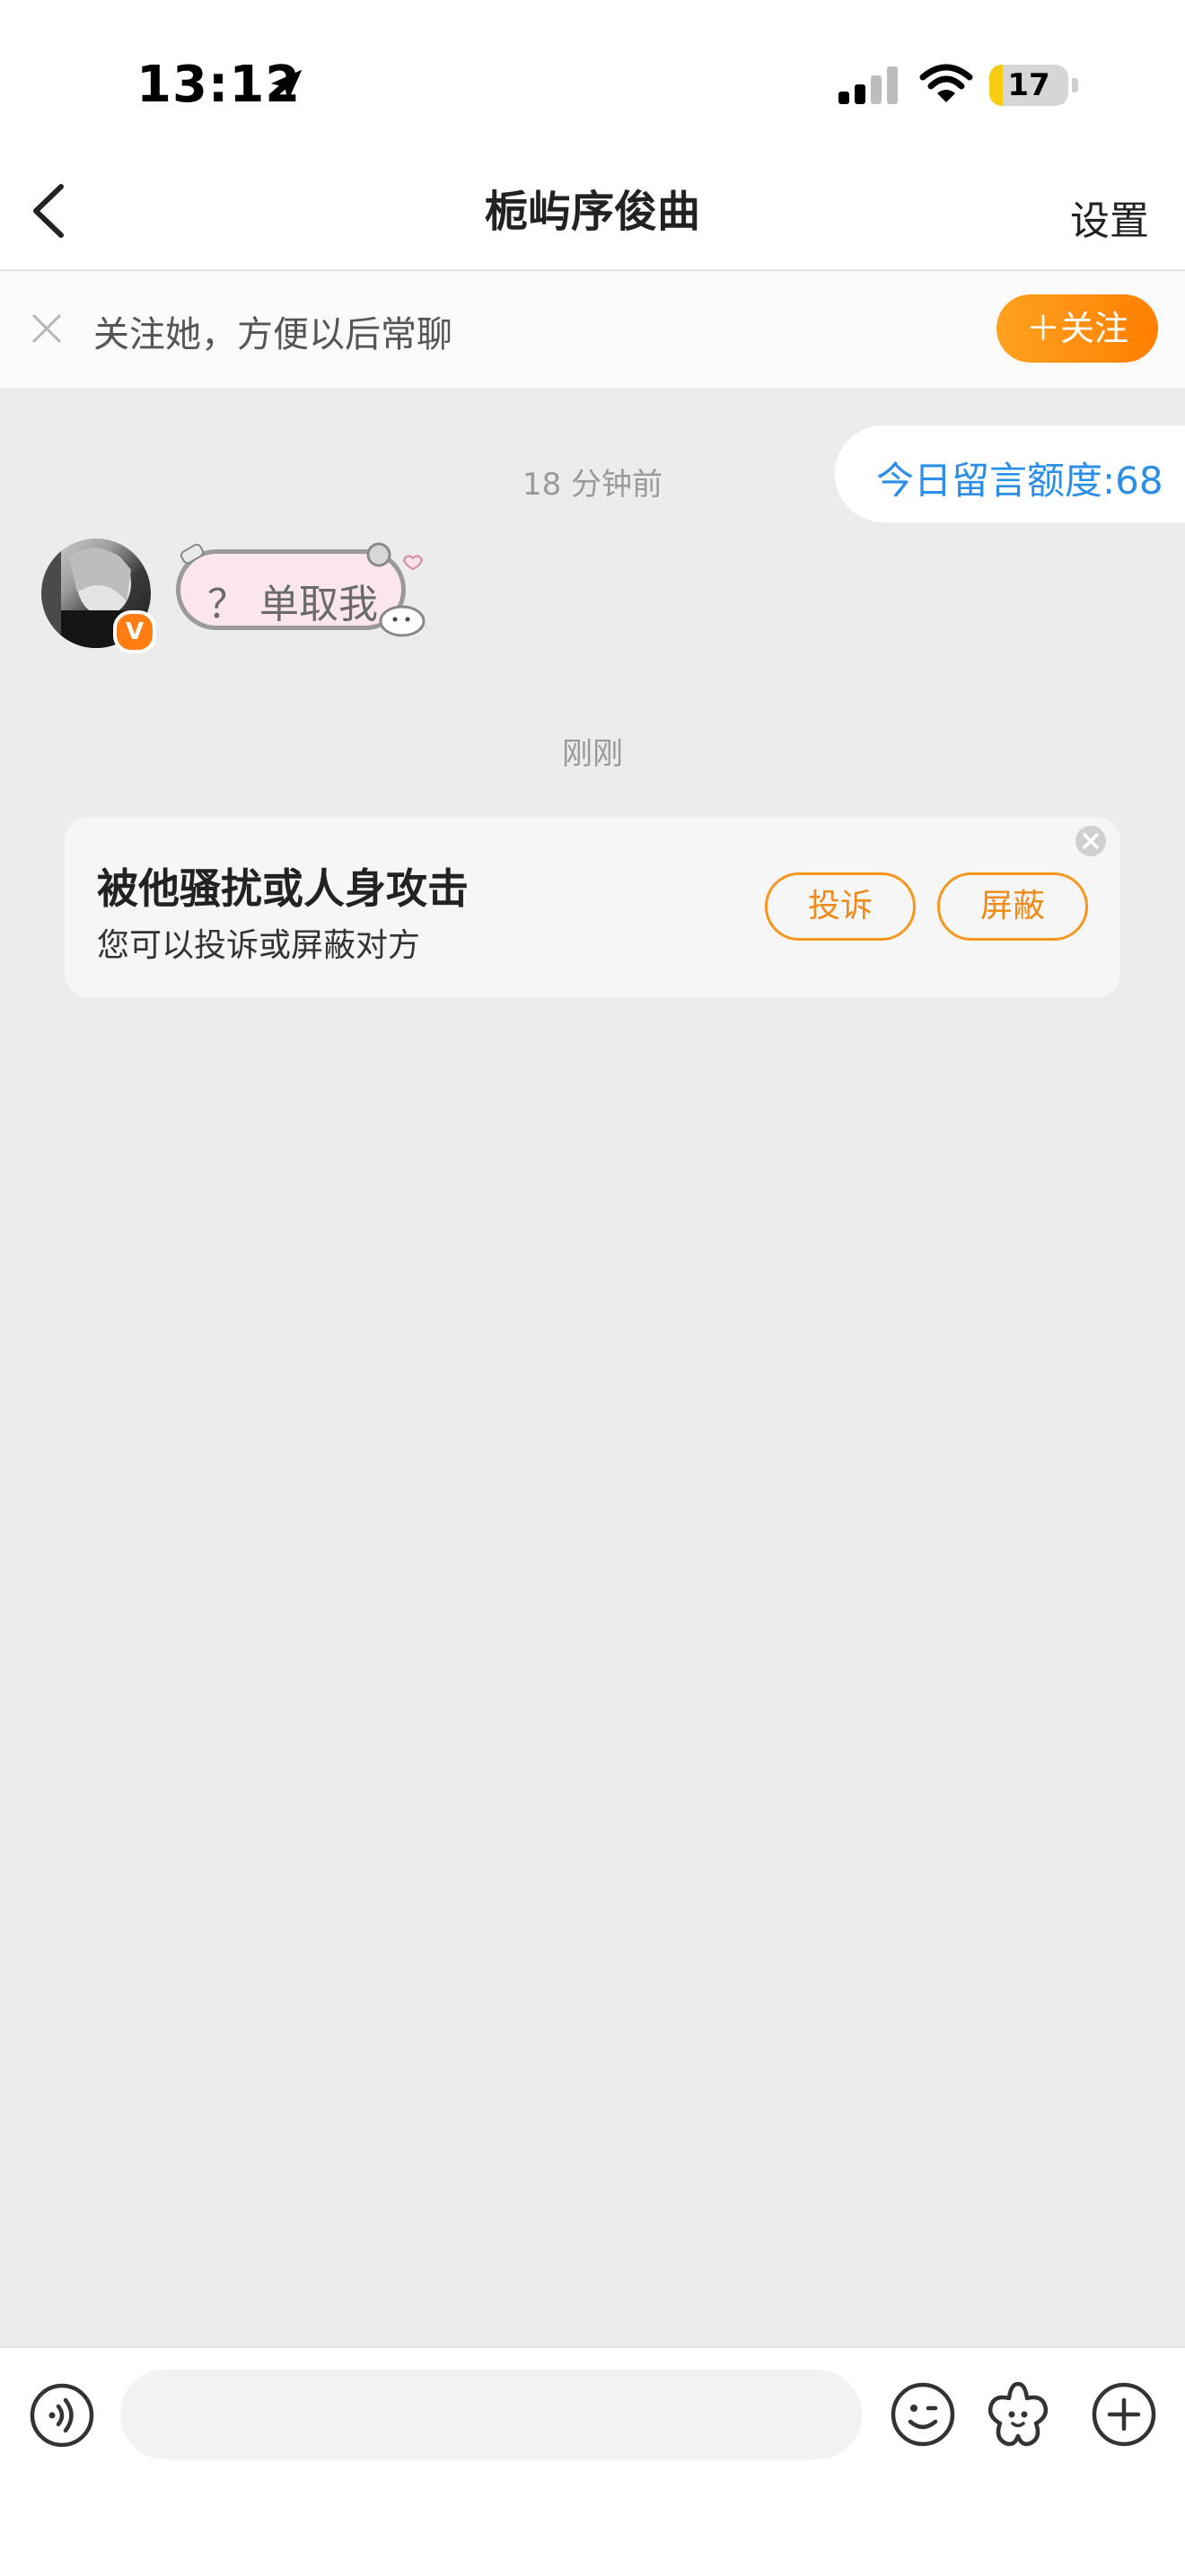 This screenshot has height=2576, width=1185. What do you see at coordinates (1091, 841) in the screenshot?
I see `close-circle-icon` at bounding box center [1091, 841].